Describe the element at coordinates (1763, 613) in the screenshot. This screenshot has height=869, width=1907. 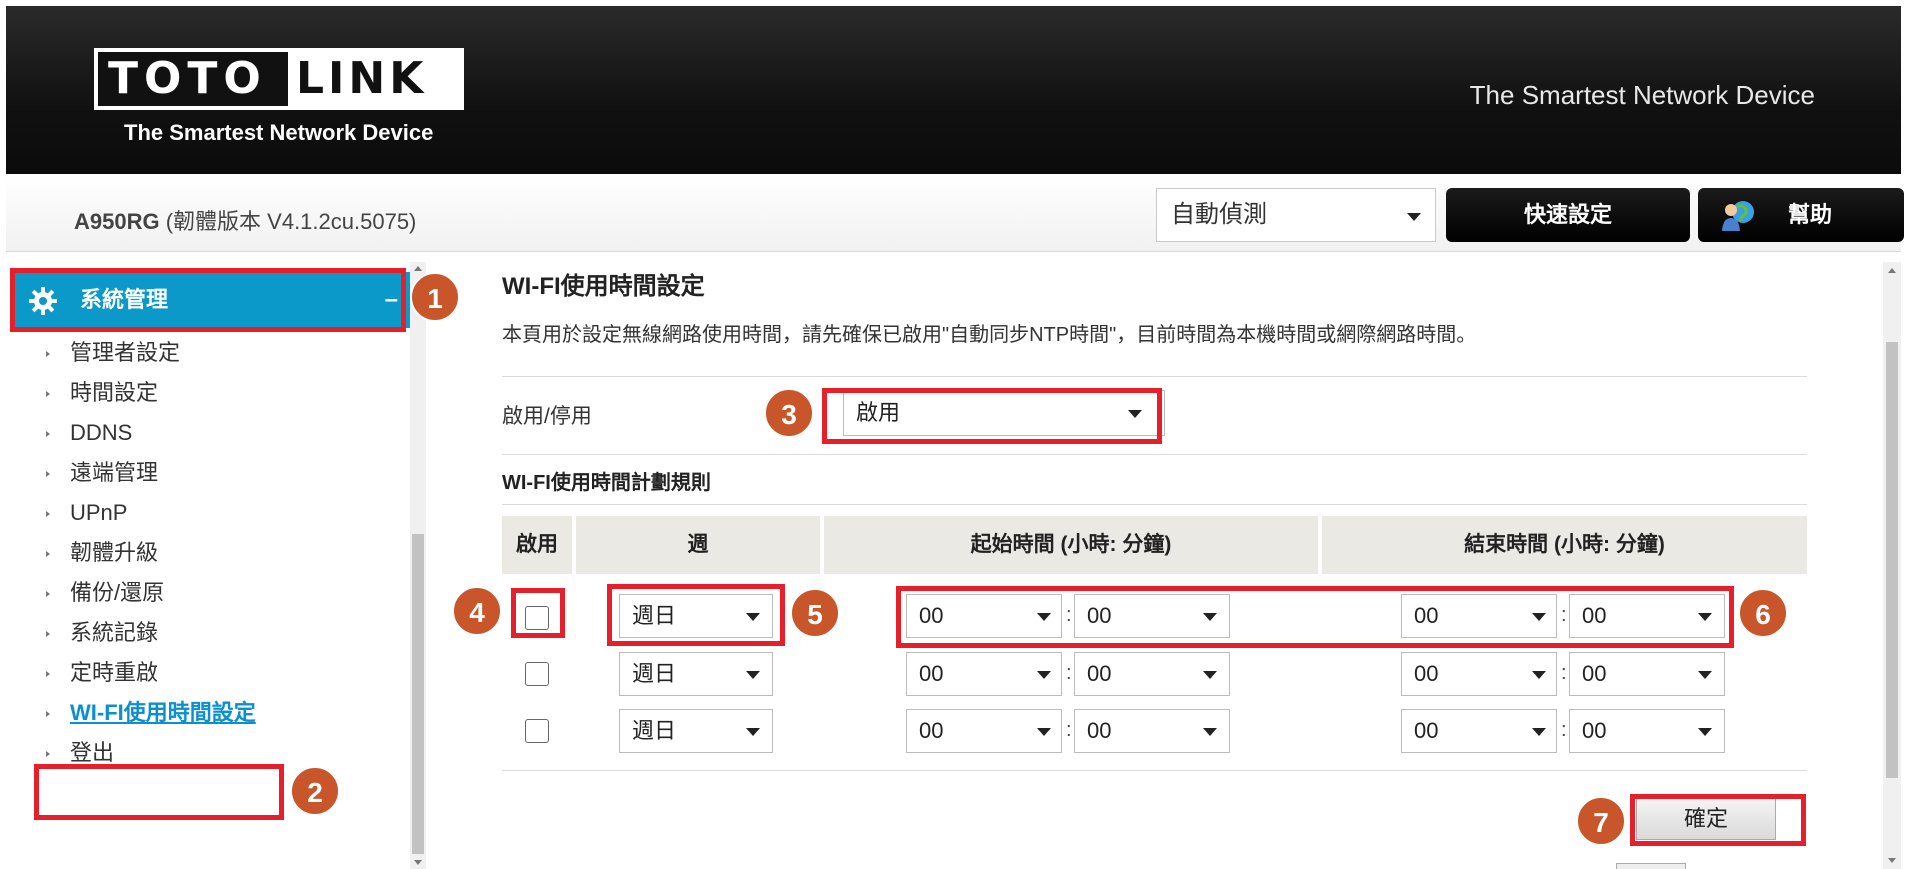
I see `annotation-badge-6: 6` at that location.